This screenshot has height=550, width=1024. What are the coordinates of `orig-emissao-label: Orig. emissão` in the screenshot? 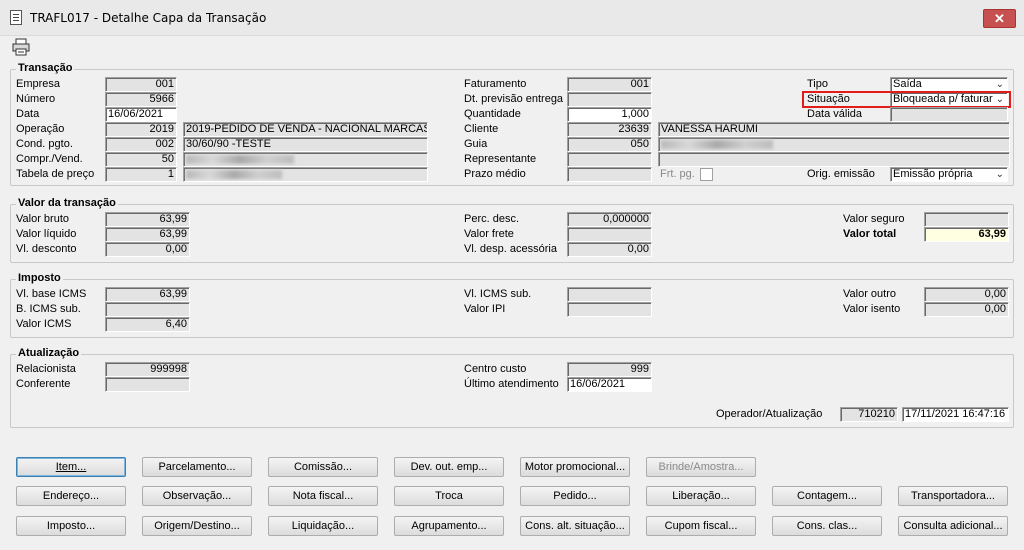 It's located at (841, 174).